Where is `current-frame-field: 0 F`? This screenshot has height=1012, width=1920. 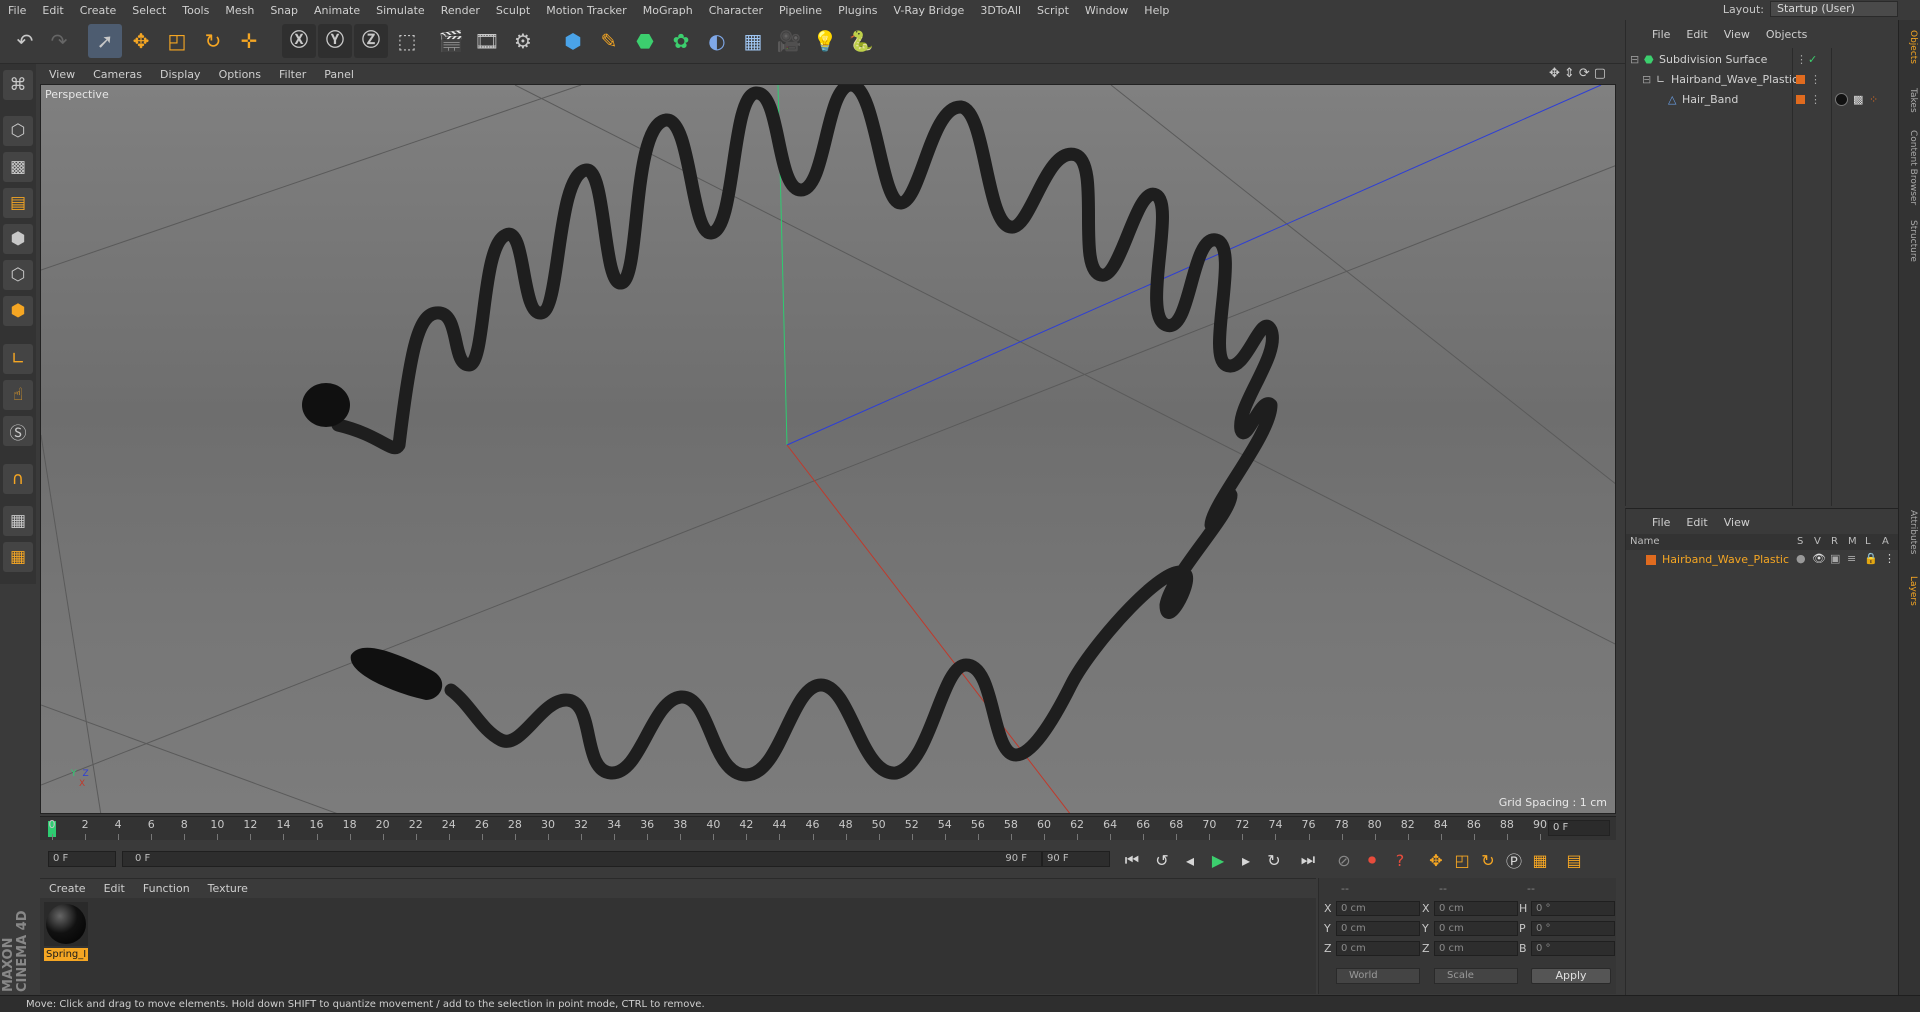 current-frame-field: 0 F is located at coordinates (1579, 828).